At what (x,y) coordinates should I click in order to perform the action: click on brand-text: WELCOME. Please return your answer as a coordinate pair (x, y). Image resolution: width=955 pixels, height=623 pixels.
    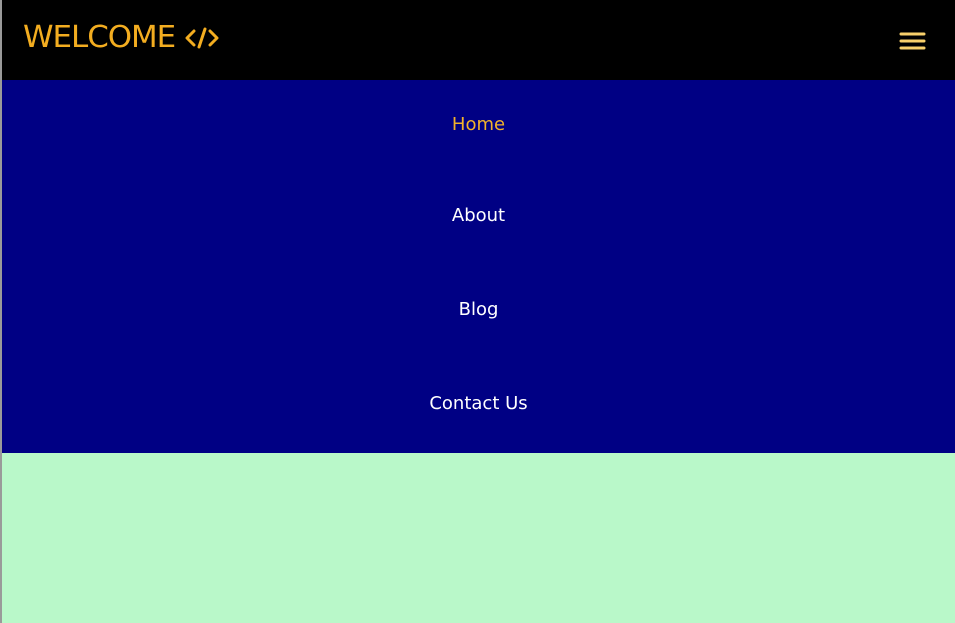
    Looking at the image, I should click on (99, 37).